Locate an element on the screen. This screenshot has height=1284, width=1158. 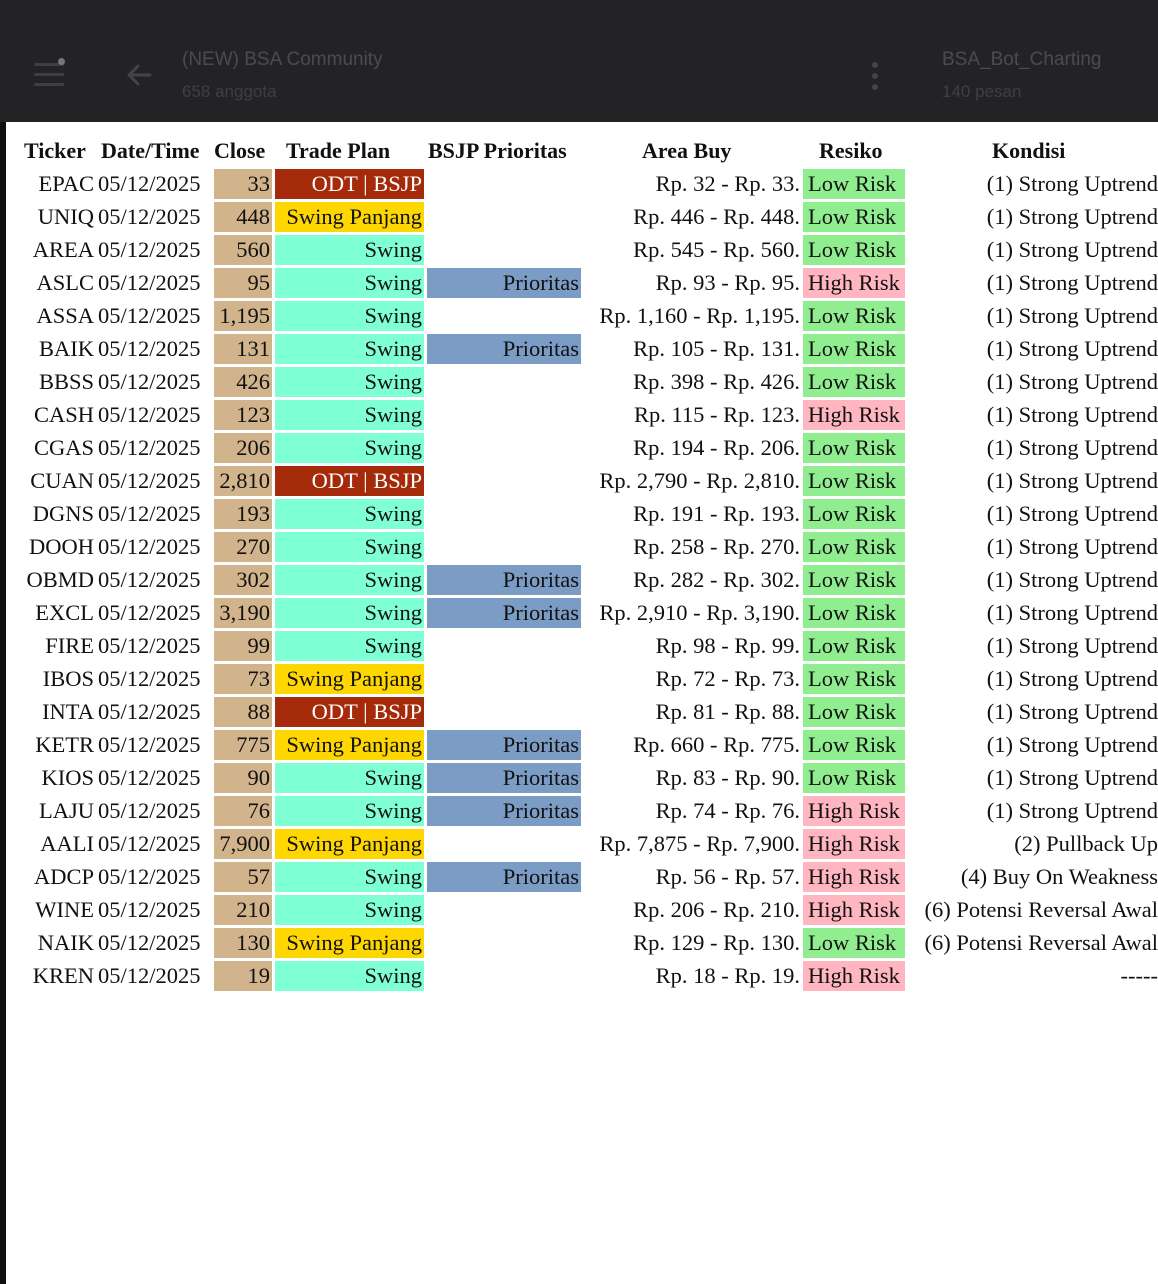
cell-ticker: UNIQ is located at coordinates (65, 216).